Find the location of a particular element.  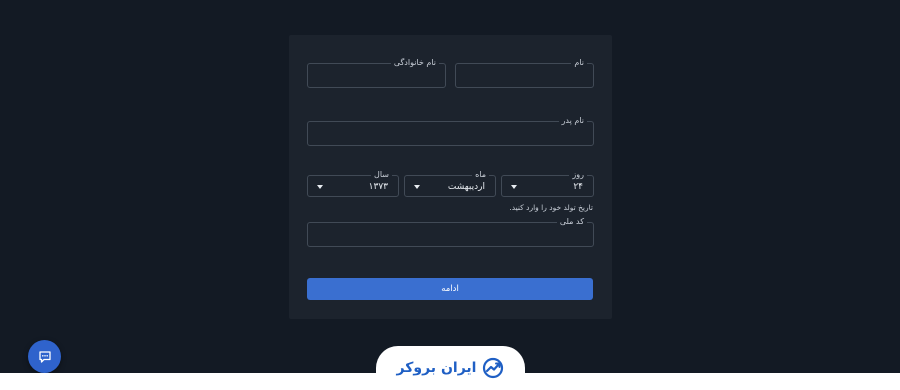

national-code-field: کد ملی is located at coordinates (450, 231).